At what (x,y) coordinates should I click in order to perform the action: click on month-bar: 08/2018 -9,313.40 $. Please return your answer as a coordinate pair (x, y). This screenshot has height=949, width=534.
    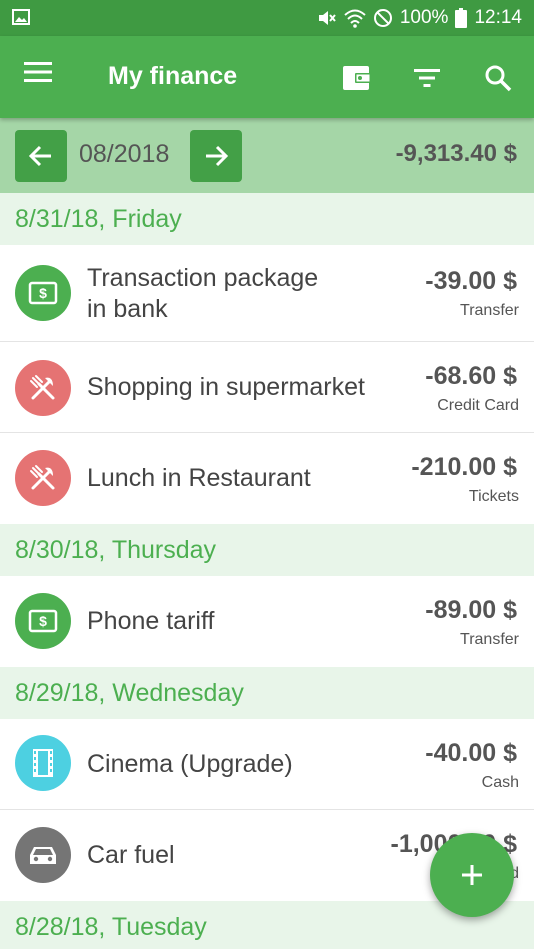
    Looking at the image, I should click on (267, 155).